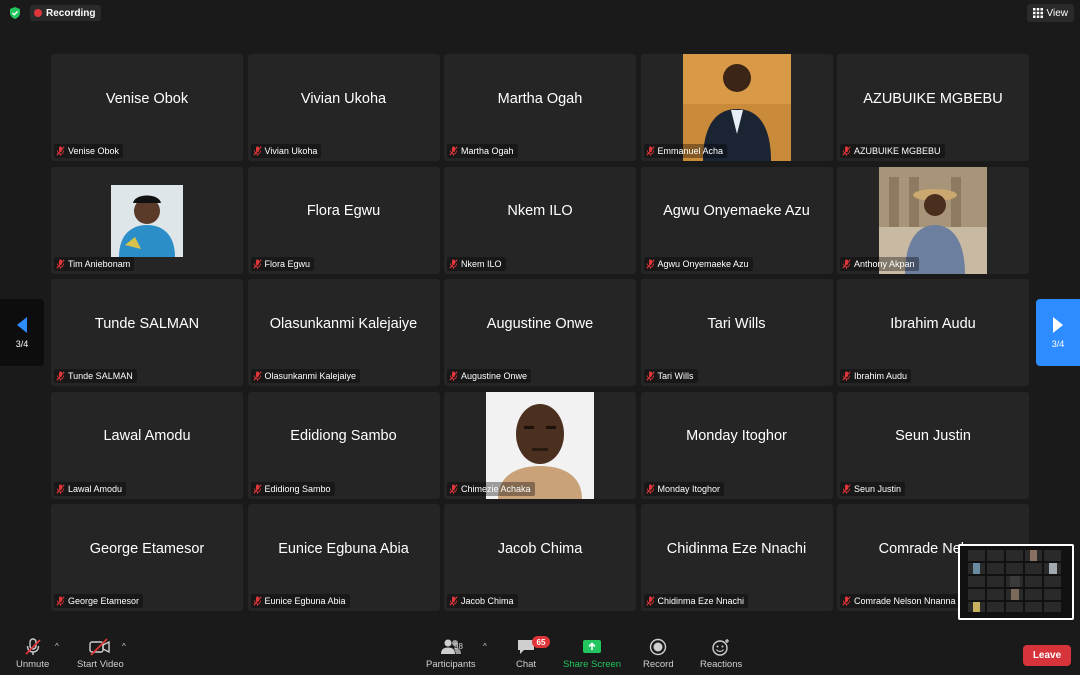 The height and width of the screenshot is (675, 1080). What do you see at coordinates (533, 653) in the screenshot?
I see `chat-button: 65 Chat` at bounding box center [533, 653].